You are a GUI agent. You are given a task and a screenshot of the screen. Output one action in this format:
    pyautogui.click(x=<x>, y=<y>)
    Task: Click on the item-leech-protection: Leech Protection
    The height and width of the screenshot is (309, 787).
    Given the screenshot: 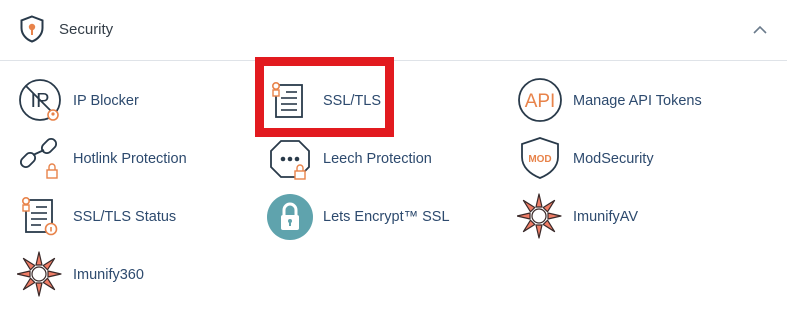 What is the action you would take?
    pyautogui.click(x=367, y=159)
    